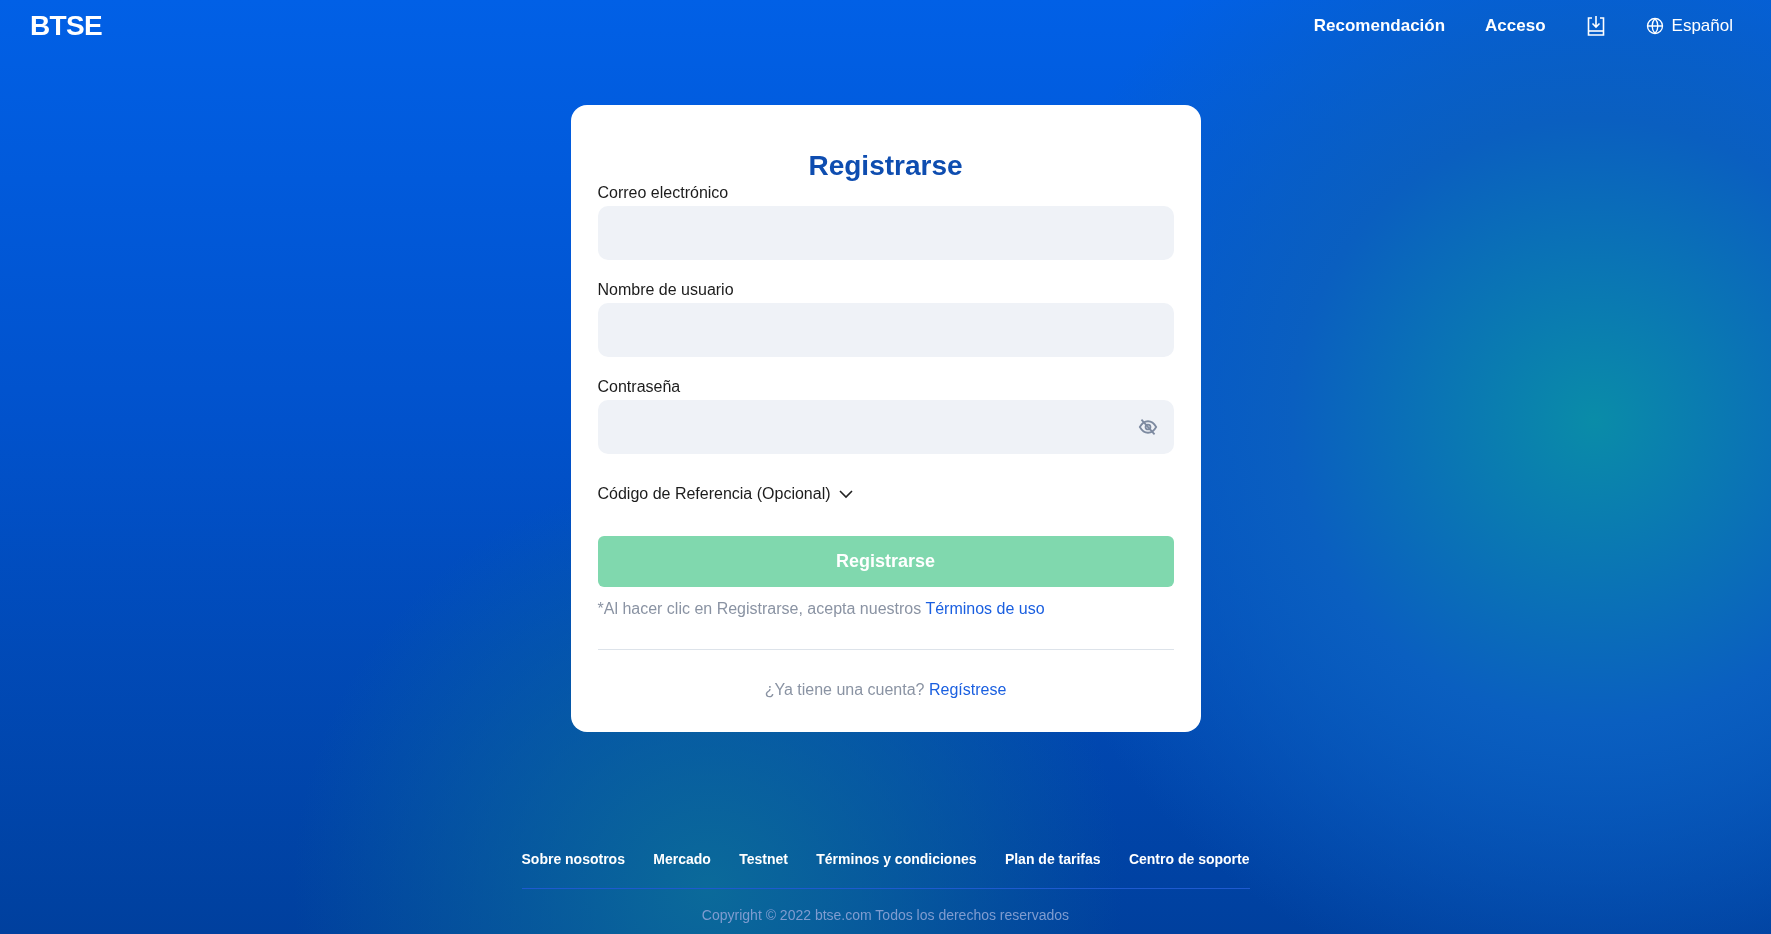  What do you see at coordinates (844, 689) in the screenshot?
I see `account-question: ¿Ya tiene una cuenta?` at bounding box center [844, 689].